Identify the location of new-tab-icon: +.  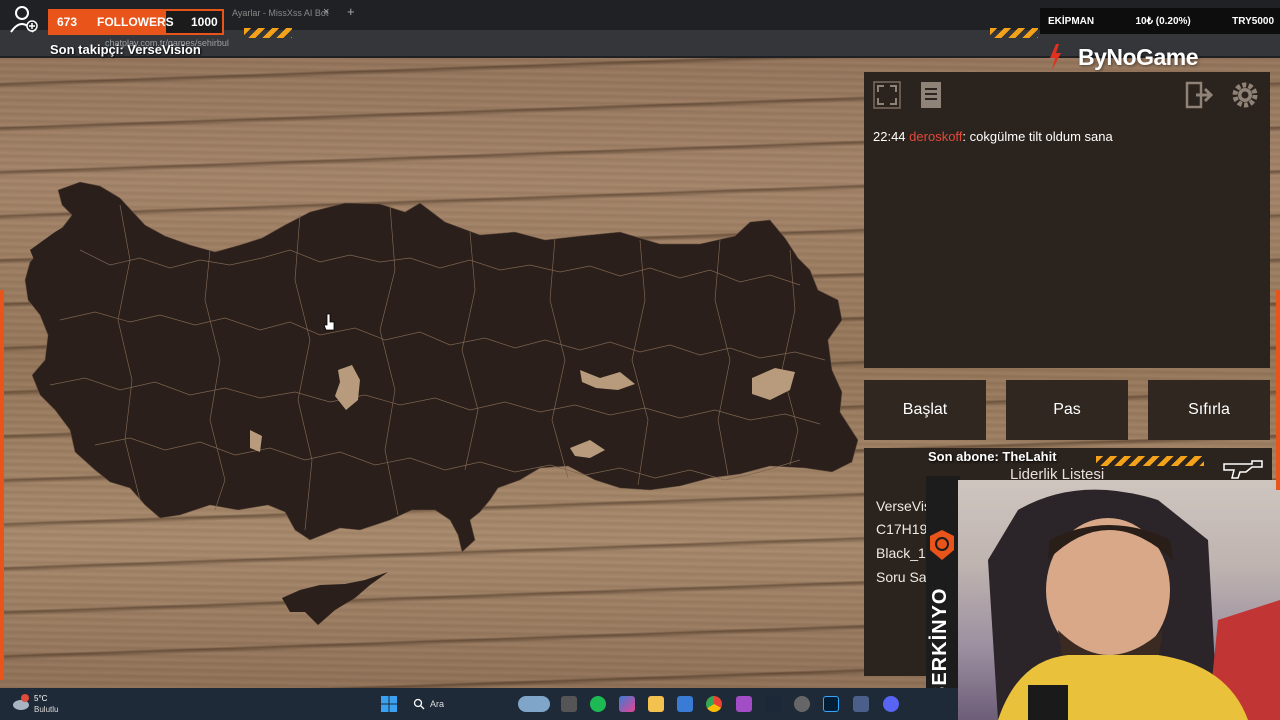
(351, 11).